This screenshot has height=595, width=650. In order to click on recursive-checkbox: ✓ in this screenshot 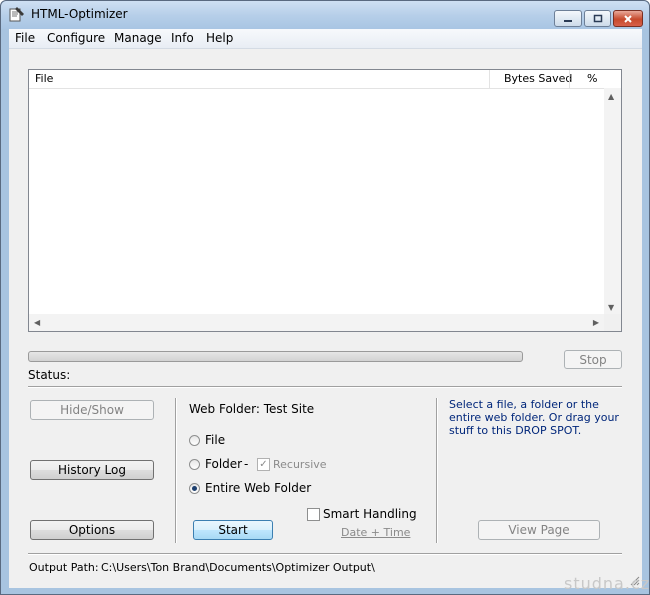, I will do `click(263, 464)`.